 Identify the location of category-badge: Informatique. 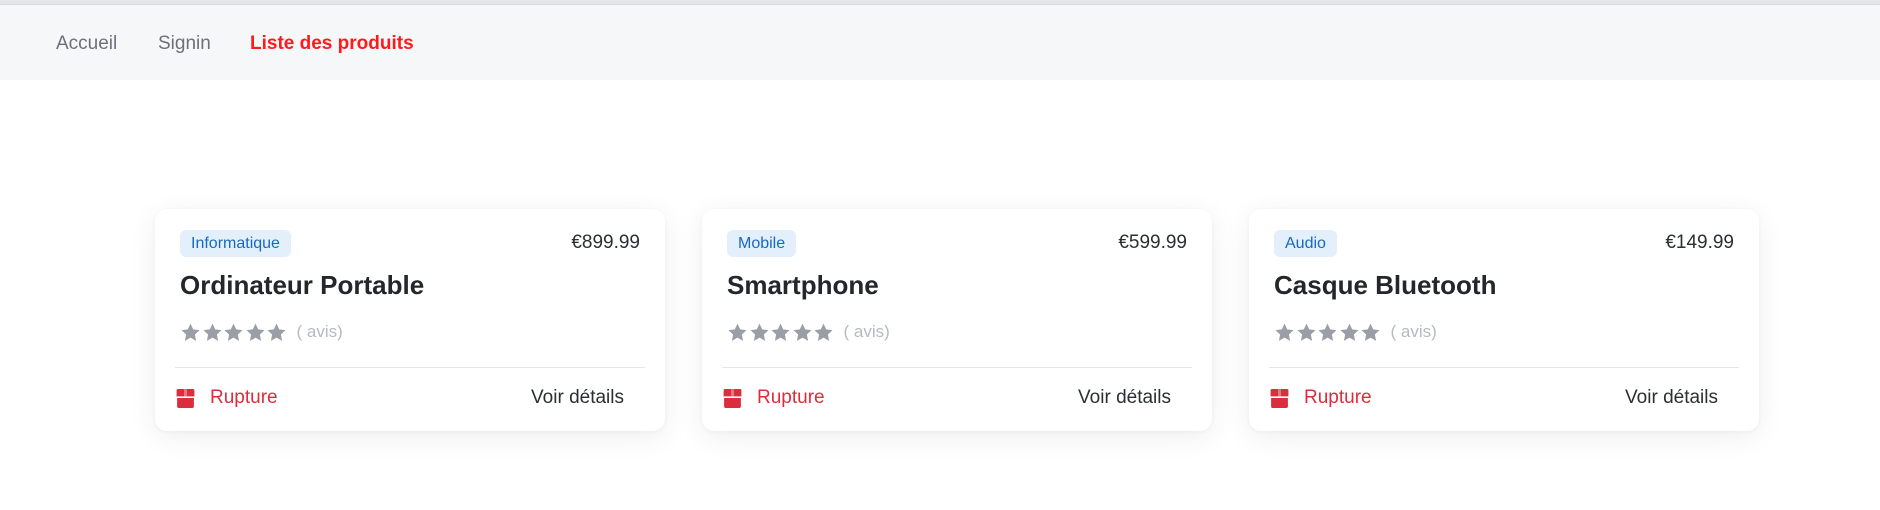
(235, 243).